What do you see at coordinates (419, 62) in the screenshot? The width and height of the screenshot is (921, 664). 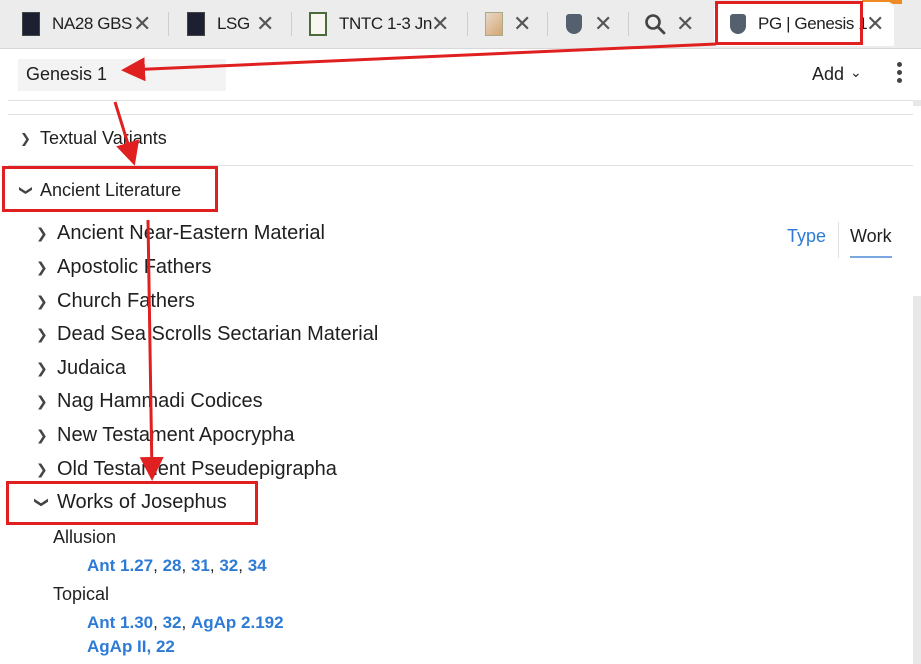 I see `arrow-to-reference` at bounding box center [419, 62].